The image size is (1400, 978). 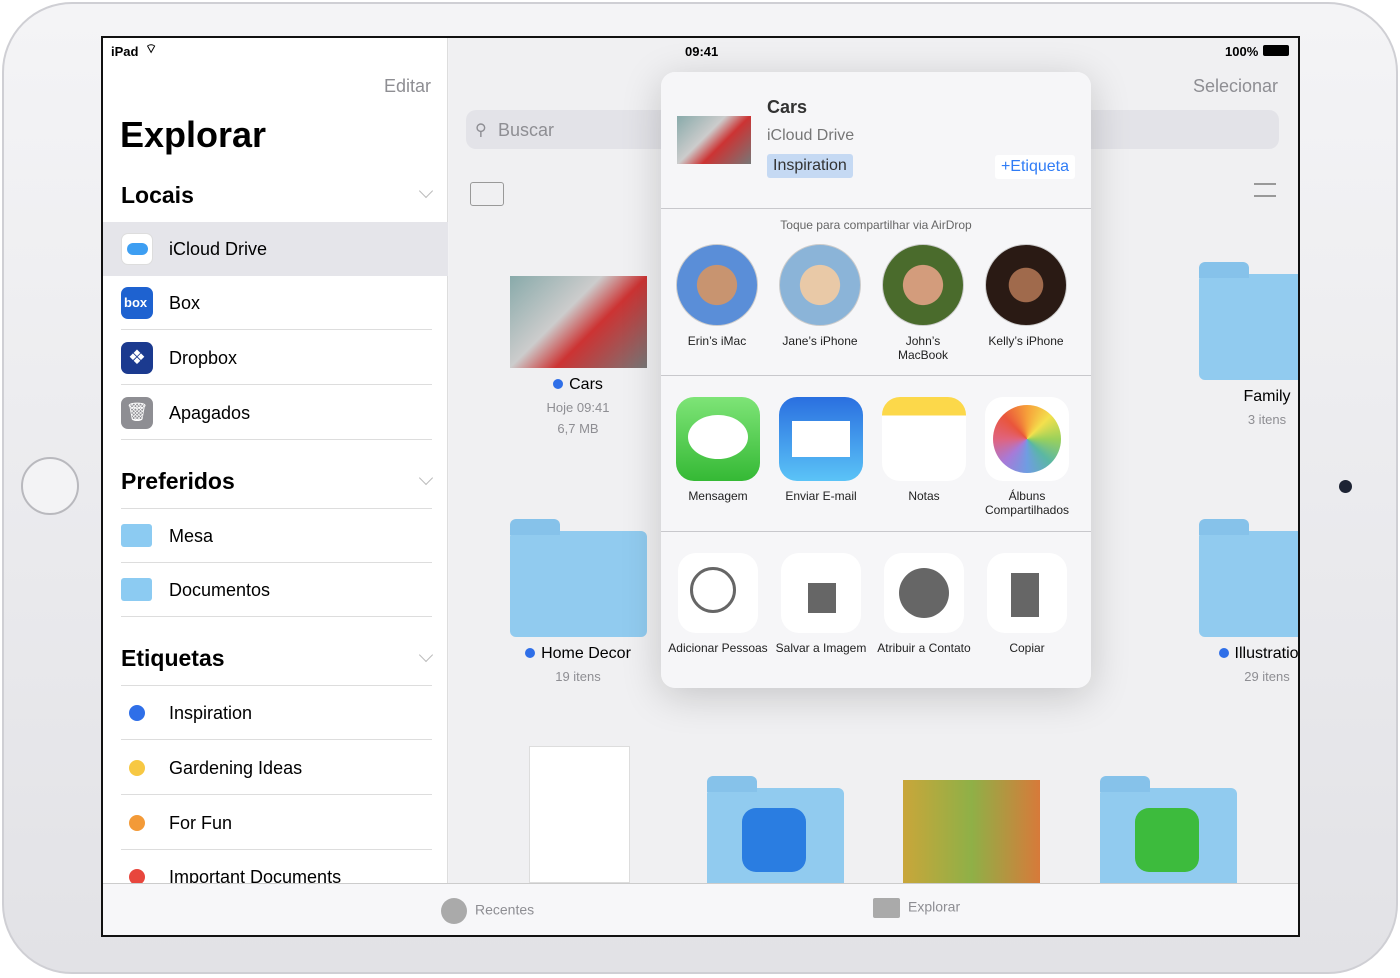 What do you see at coordinates (1034, 167) in the screenshot?
I see `add-tag-button: +Etiqueta` at bounding box center [1034, 167].